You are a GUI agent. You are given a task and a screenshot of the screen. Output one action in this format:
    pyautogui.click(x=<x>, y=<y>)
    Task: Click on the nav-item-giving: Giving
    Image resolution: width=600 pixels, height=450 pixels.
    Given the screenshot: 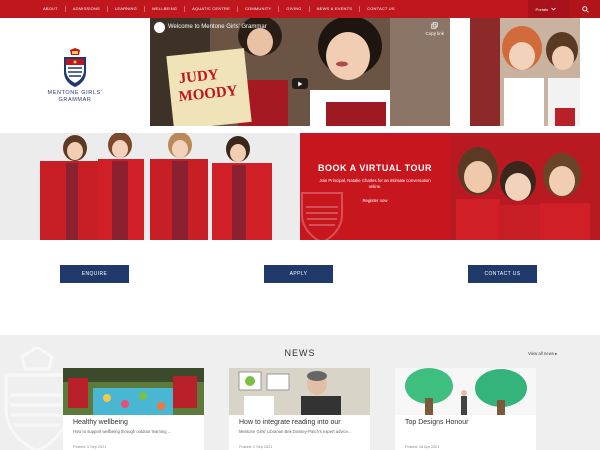 What is the action you would take?
    pyautogui.click(x=294, y=9)
    